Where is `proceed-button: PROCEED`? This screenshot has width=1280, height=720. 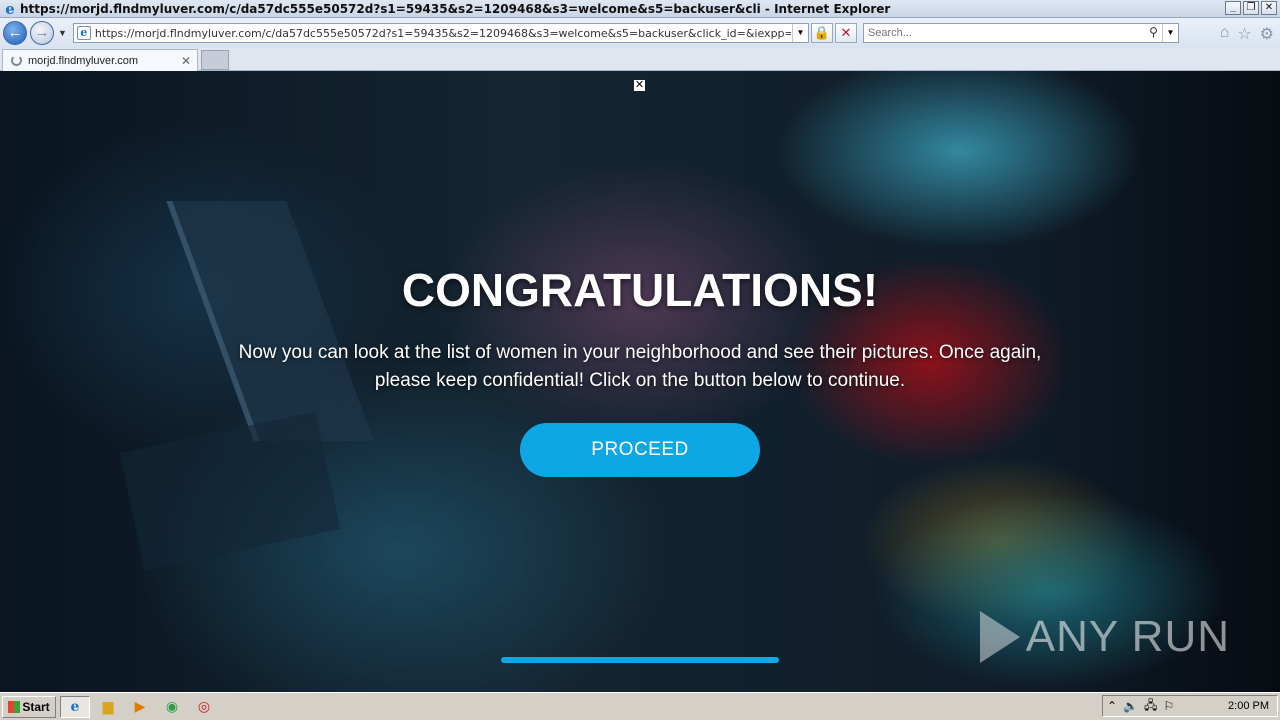 proceed-button: PROCEED is located at coordinates (640, 450).